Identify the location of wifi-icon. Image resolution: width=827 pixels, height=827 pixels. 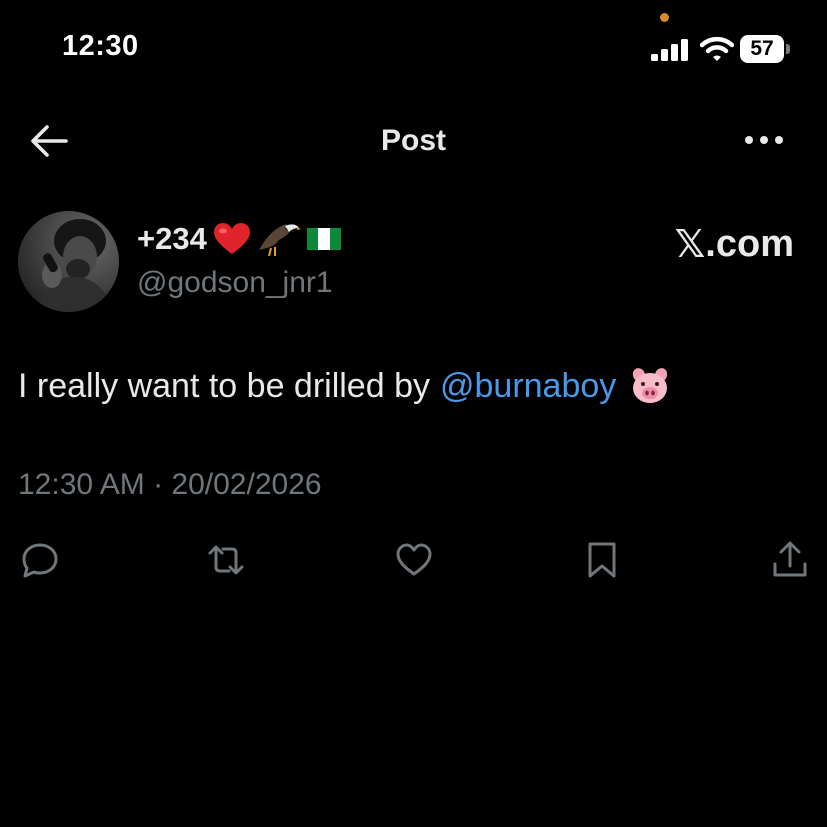
(717, 48).